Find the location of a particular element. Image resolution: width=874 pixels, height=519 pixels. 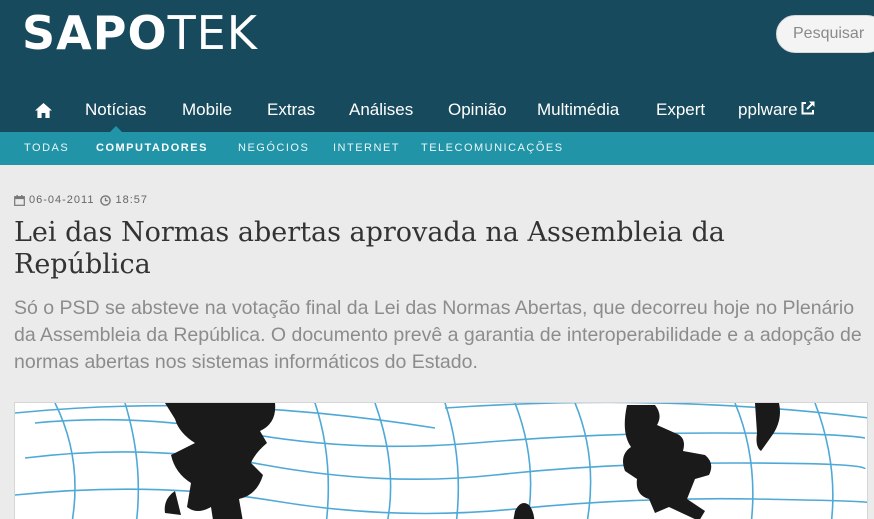

search-input is located at coordinates (825, 34).